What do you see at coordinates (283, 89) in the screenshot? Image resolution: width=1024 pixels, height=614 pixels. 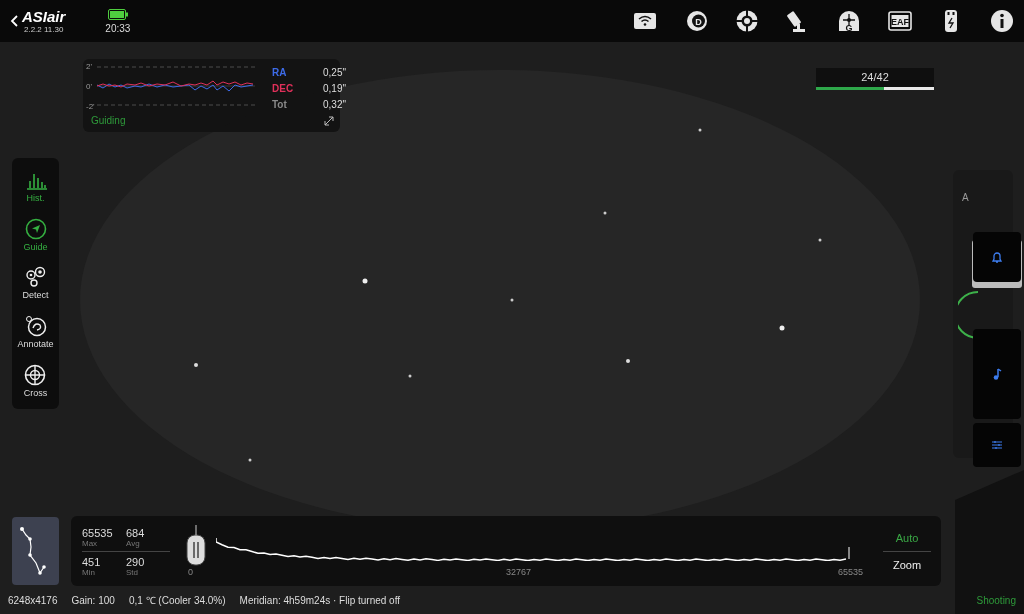 I see `legend-label: DEC` at bounding box center [283, 89].